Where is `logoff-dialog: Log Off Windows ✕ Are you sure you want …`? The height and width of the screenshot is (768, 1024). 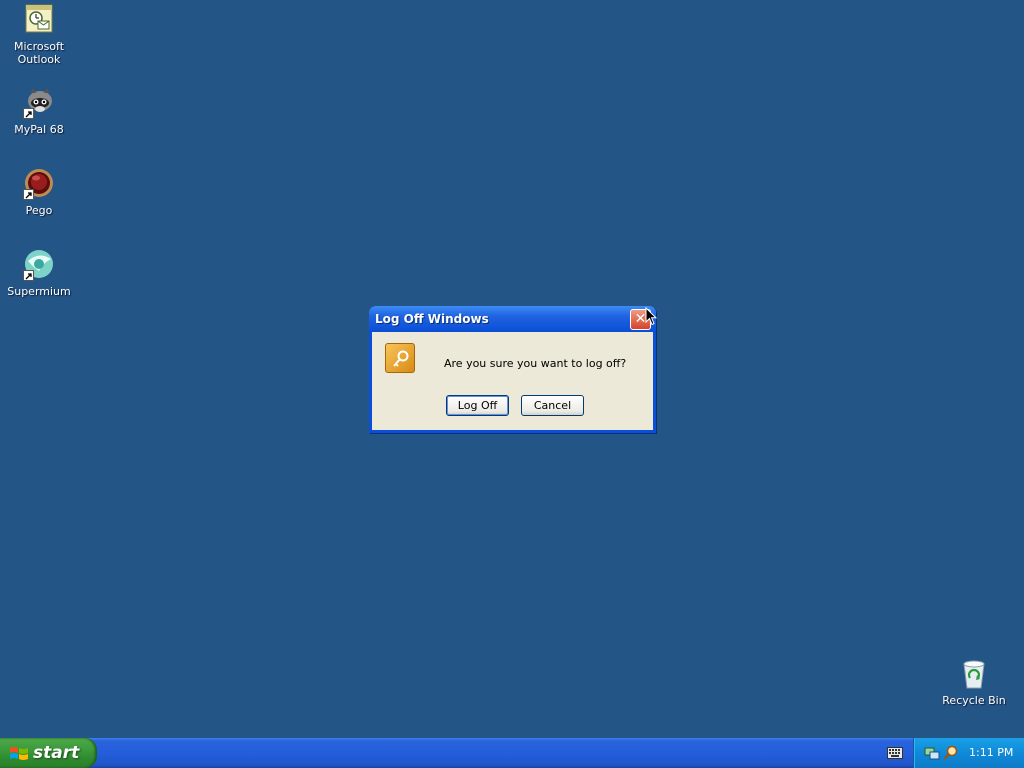
logoff-dialog: Log Off Windows ✕ Are you sure you want … is located at coordinates (512, 369).